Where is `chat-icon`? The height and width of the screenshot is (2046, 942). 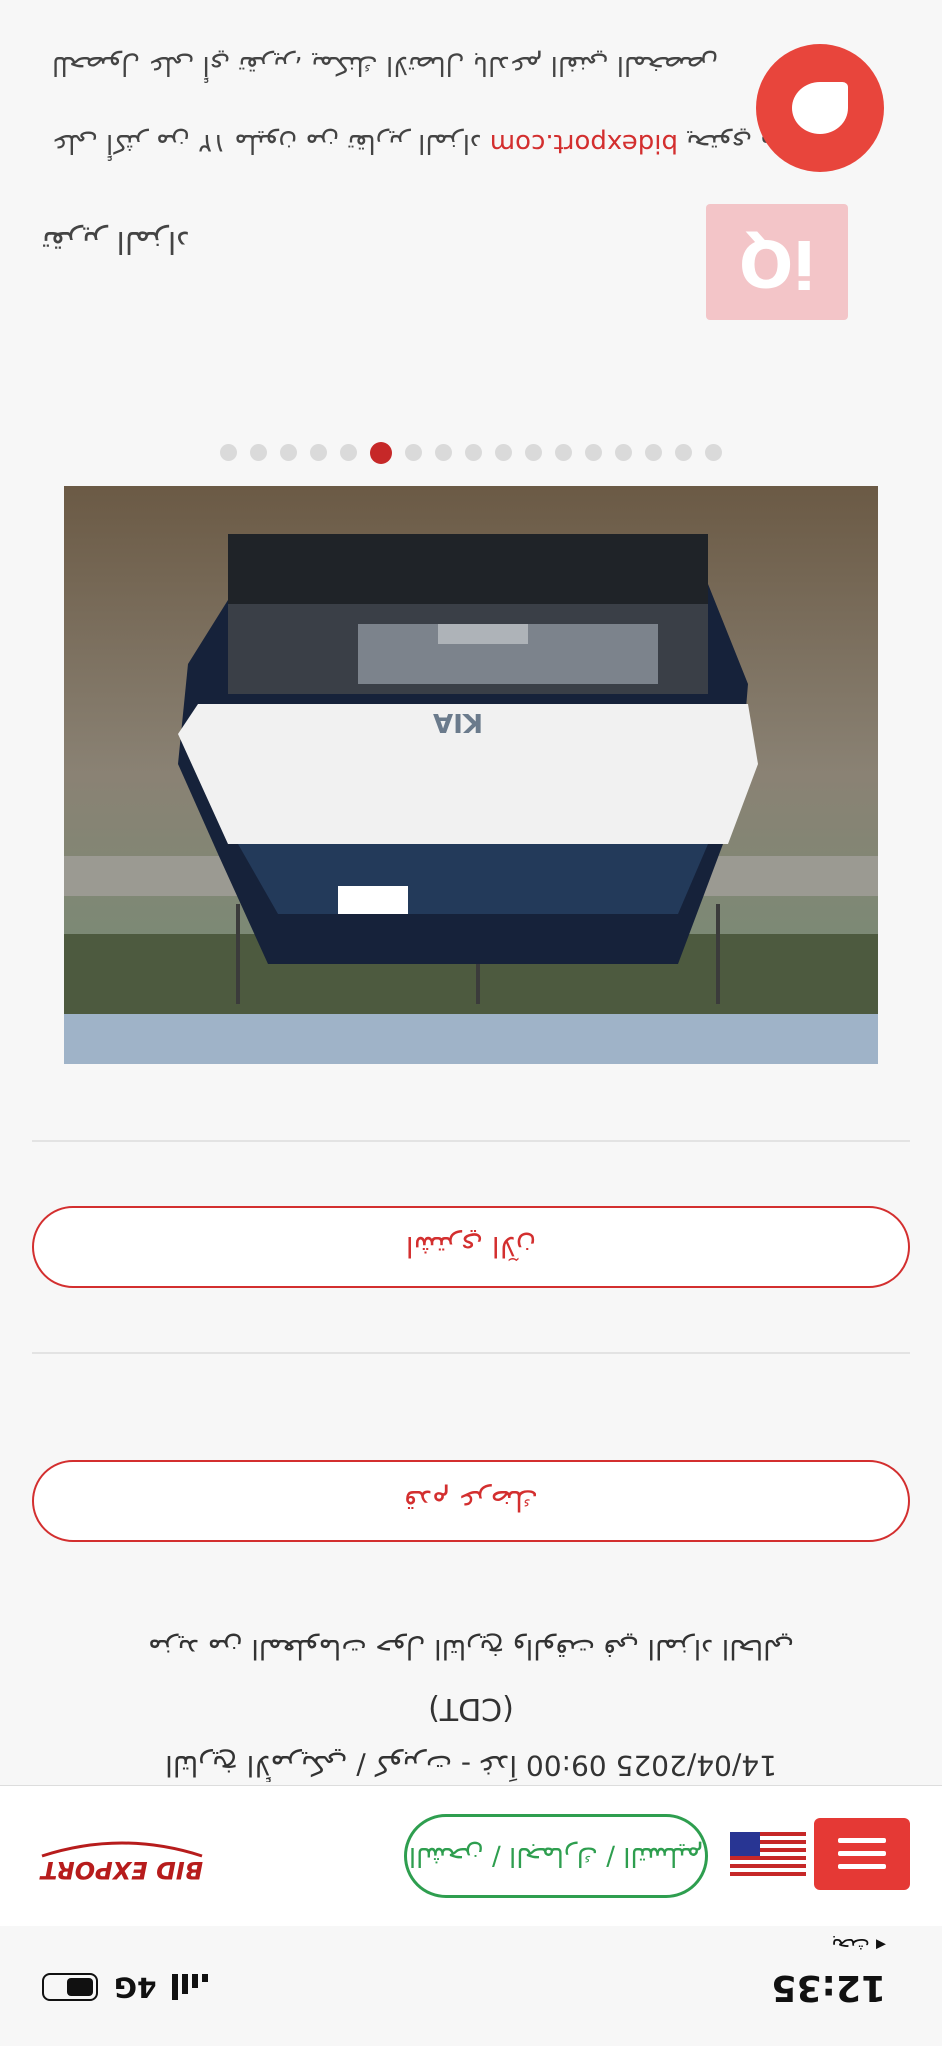
chat-icon is located at coordinates (820, 108).